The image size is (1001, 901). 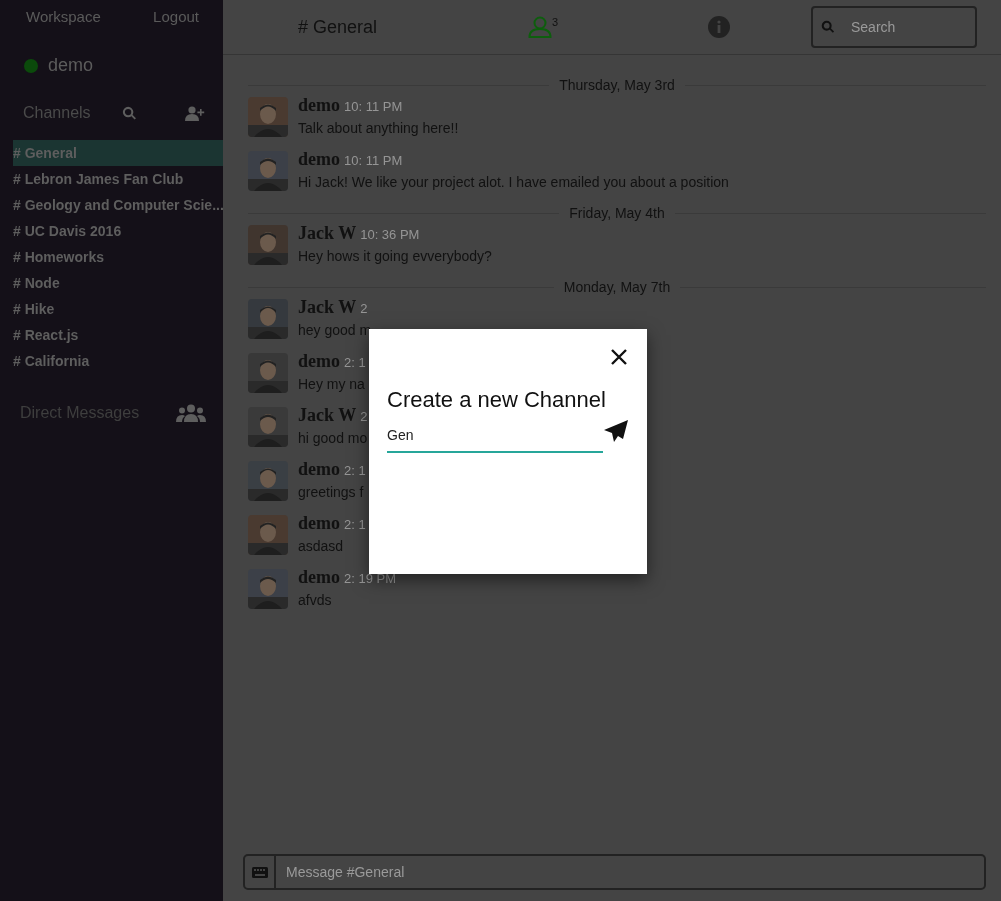 What do you see at coordinates (118, 231) in the screenshot?
I see `channel-item: # UC Davis 2016` at bounding box center [118, 231].